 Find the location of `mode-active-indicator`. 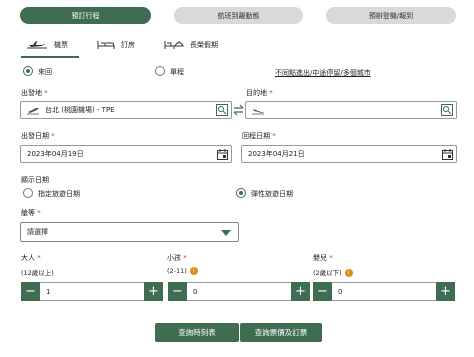

mode-active-indicator is located at coordinates (50, 57).